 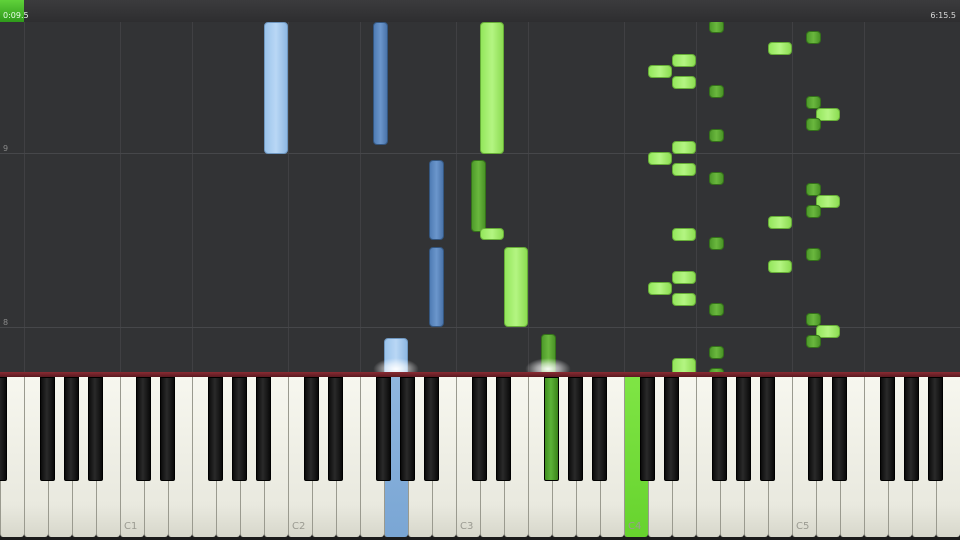 What do you see at coordinates (383, 429) in the screenshot?
I see `black-key-f-sharp2` at bounding box center [383, 429].